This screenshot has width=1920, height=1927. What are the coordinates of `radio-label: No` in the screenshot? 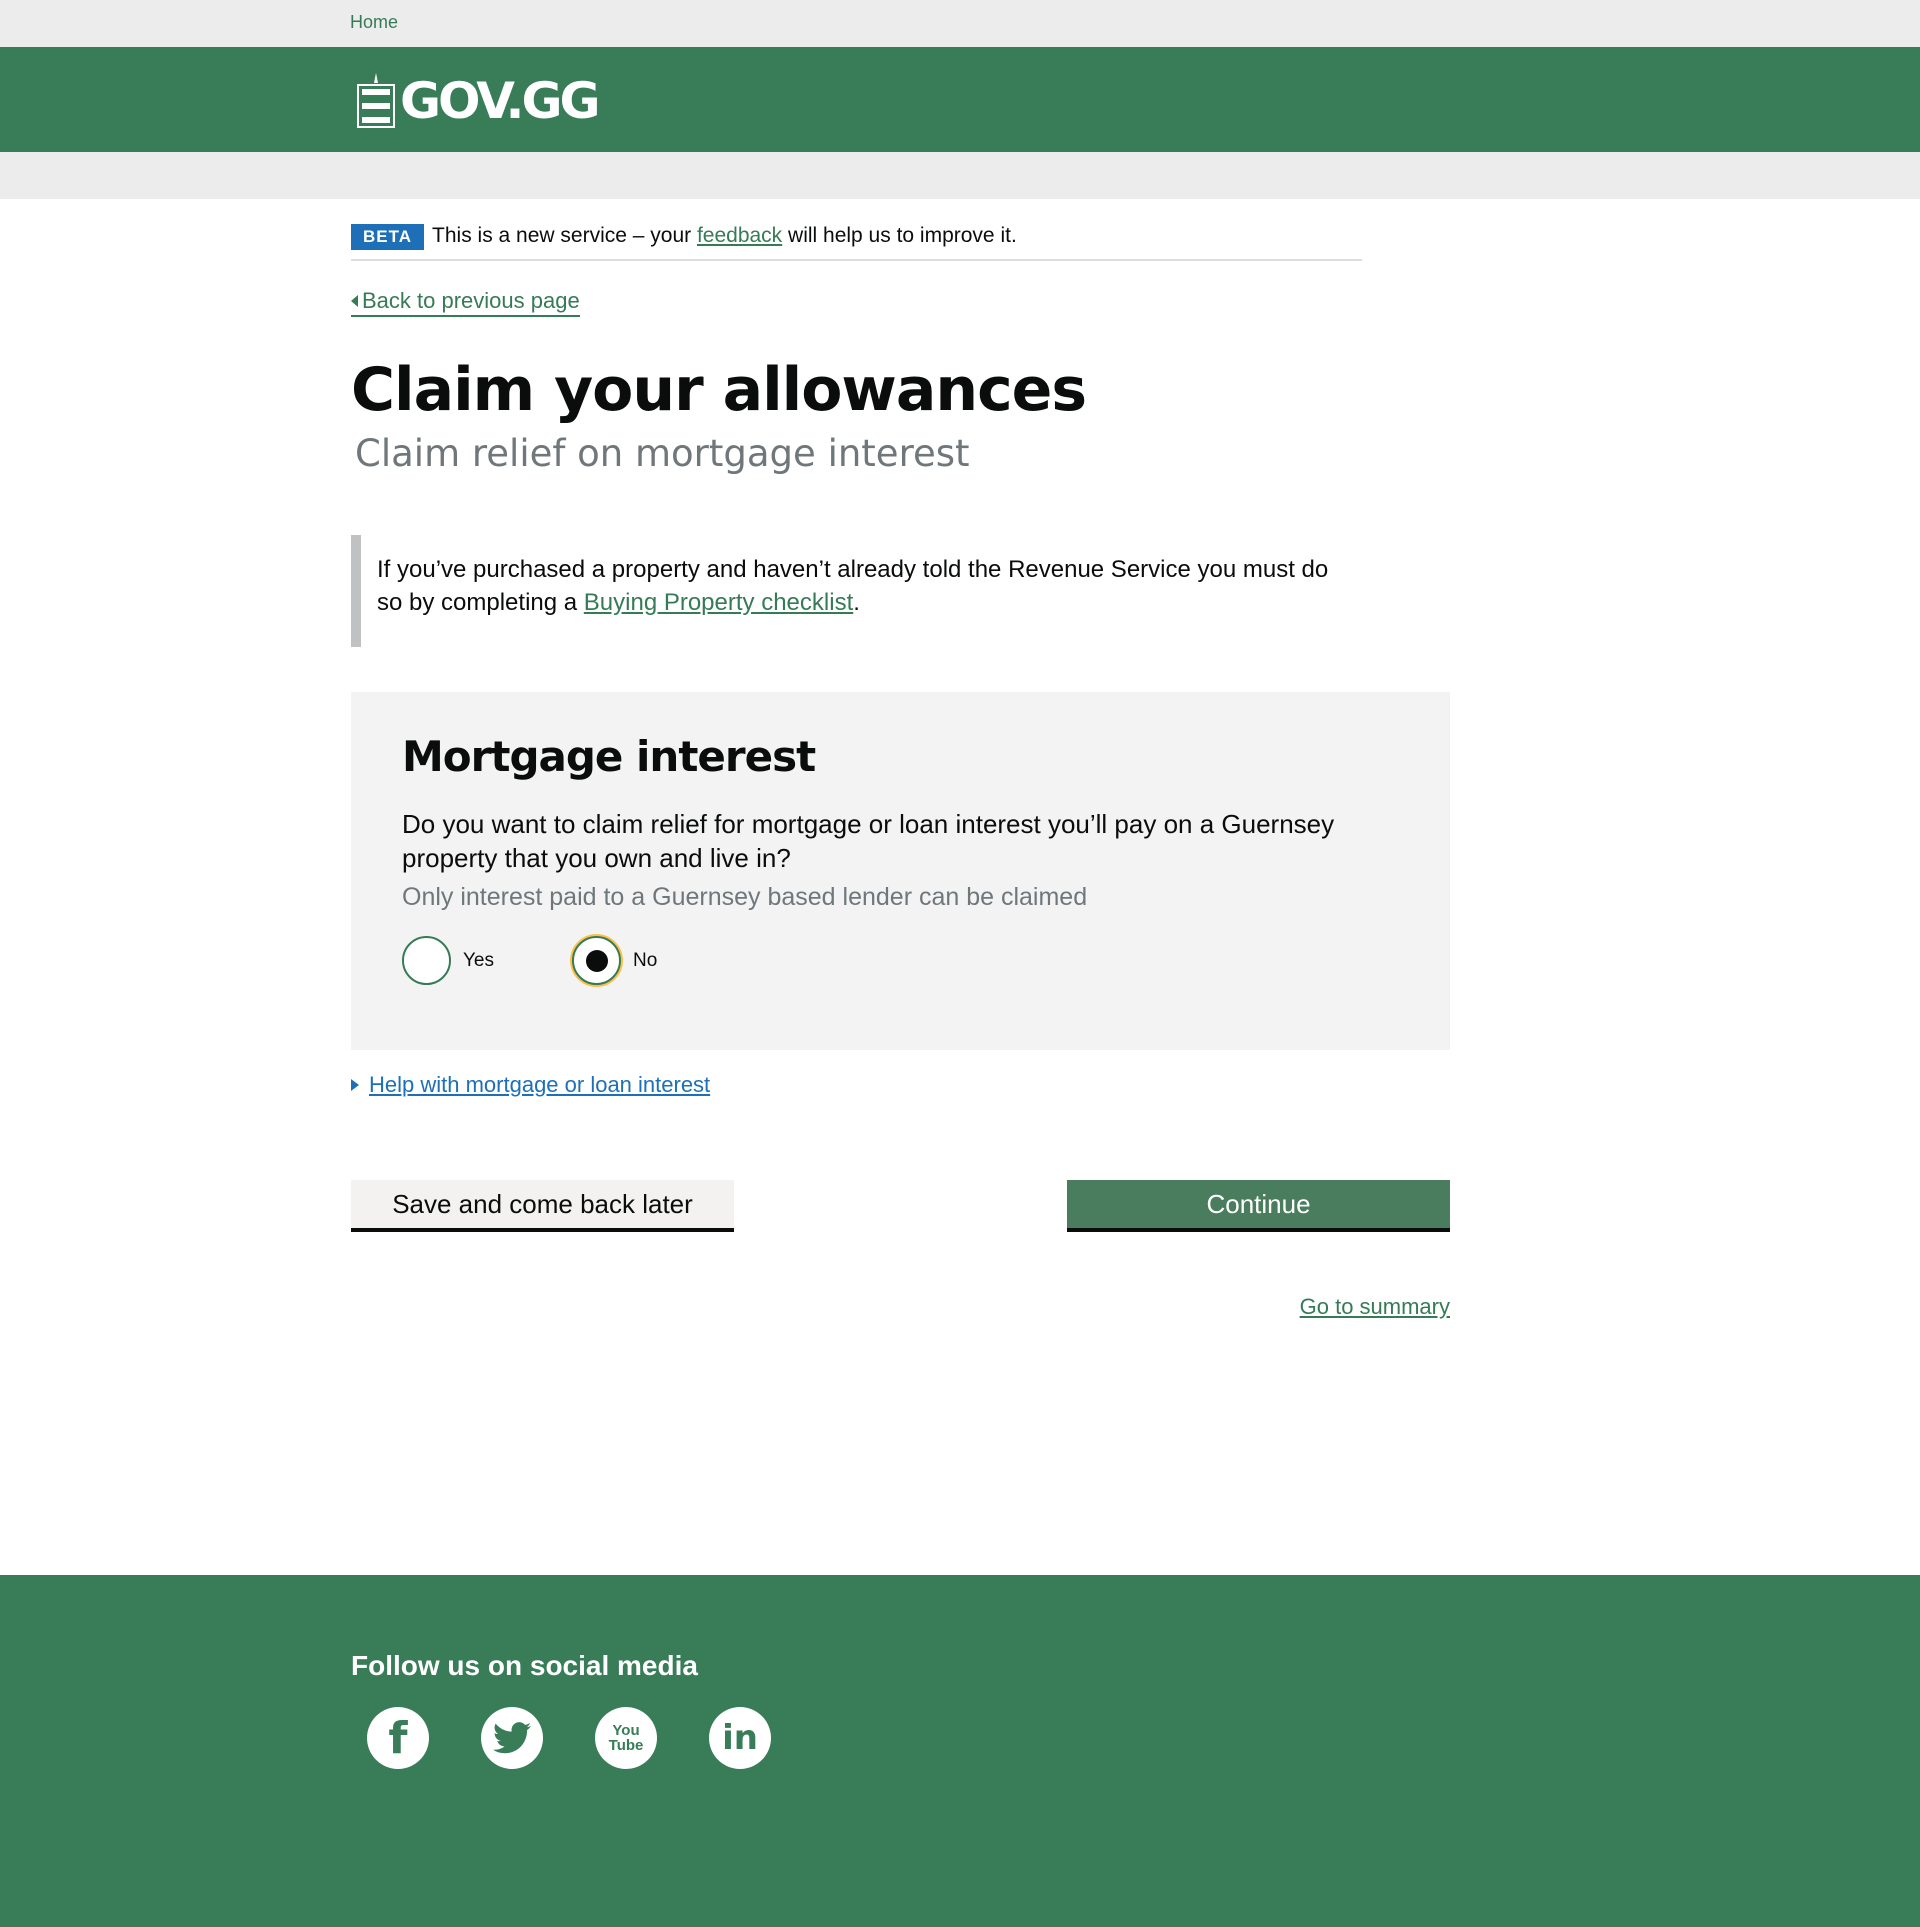 It's located at (645, 960).